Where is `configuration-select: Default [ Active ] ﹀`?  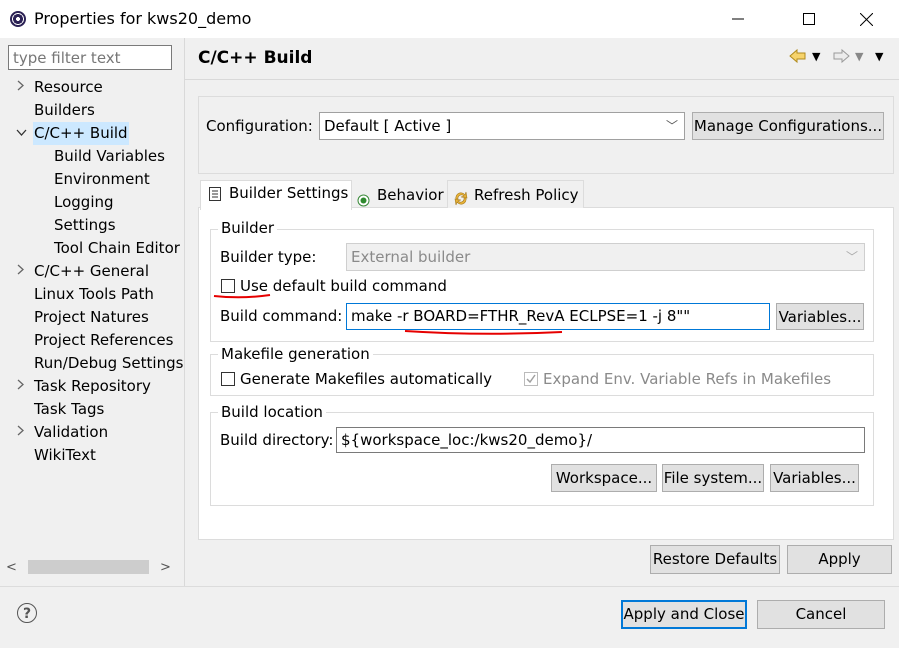
configuration-select: Default [ Active ] ﹀ is located at coordinates (502, 126).